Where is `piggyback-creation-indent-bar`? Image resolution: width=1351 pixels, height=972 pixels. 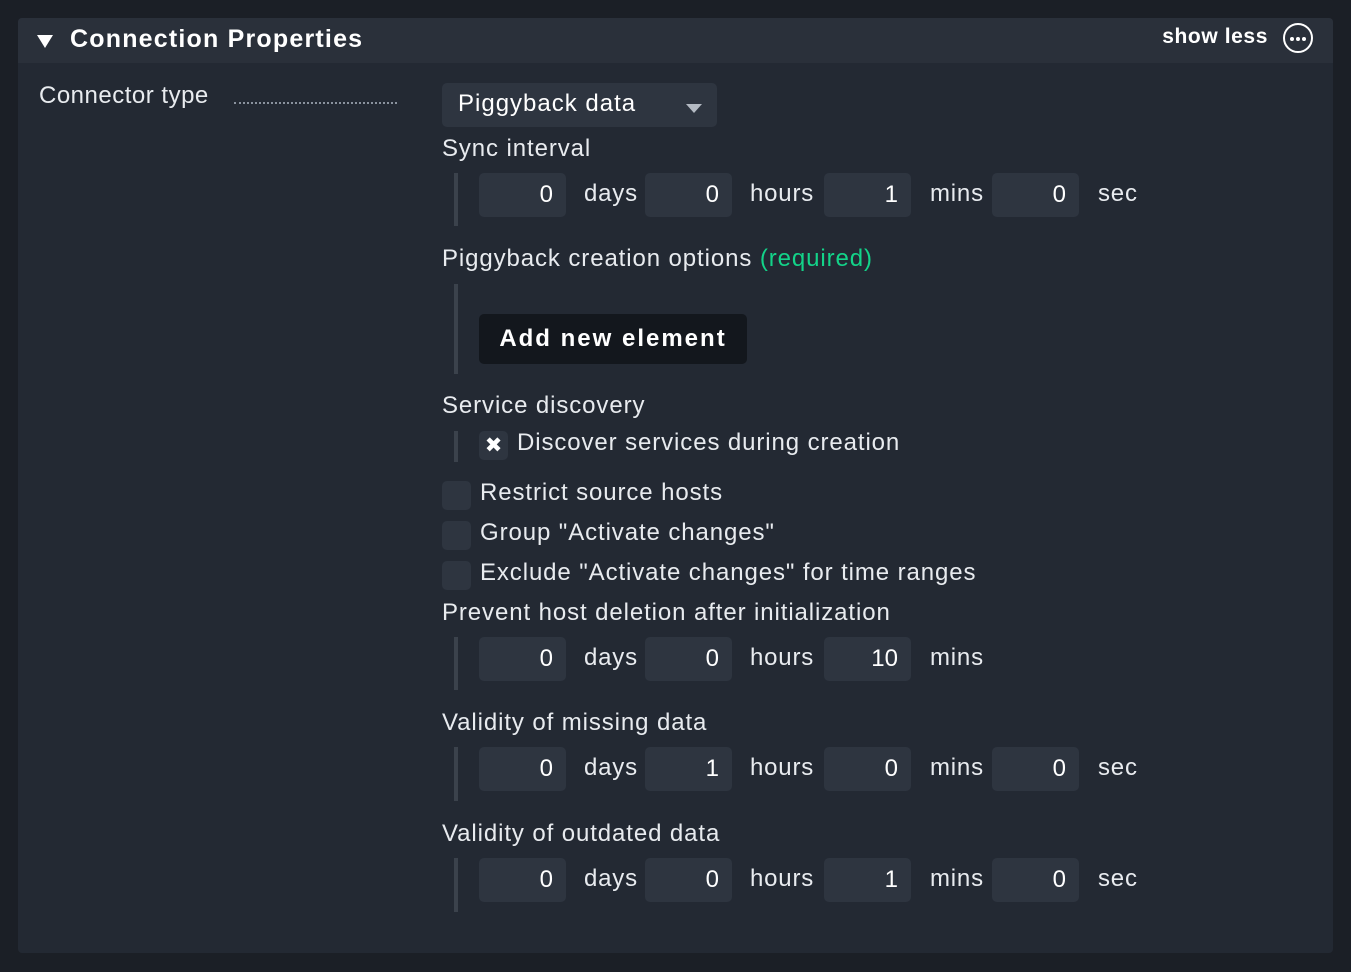
piggyback-creation-indent-bar is located at coordinates (456, 329).